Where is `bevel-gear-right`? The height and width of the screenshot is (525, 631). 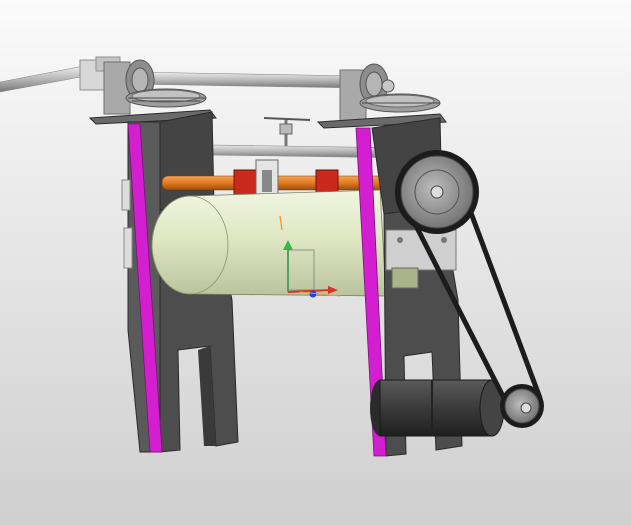 bevel-gear-right is located at coordinates (390, 93).